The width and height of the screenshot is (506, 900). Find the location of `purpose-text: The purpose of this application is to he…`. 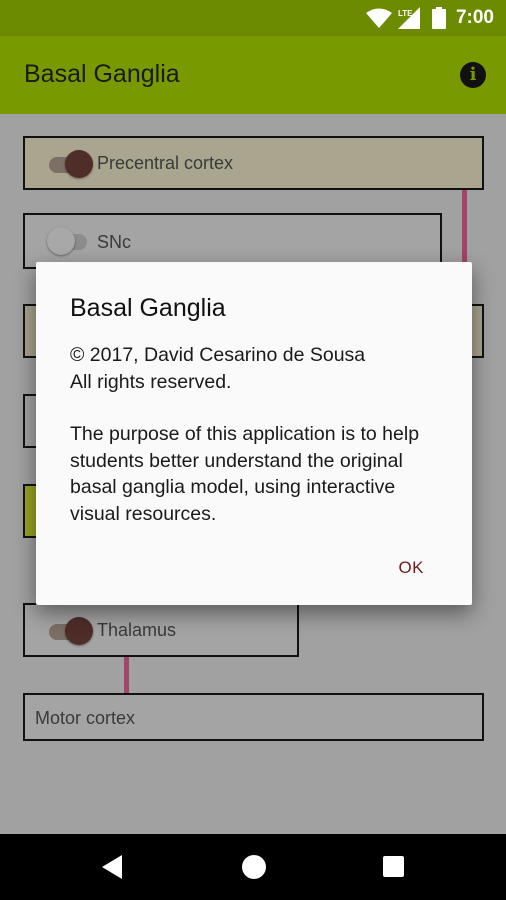

purpose-text: The purpose of this application is to he… is located at coordinates (245, 474).